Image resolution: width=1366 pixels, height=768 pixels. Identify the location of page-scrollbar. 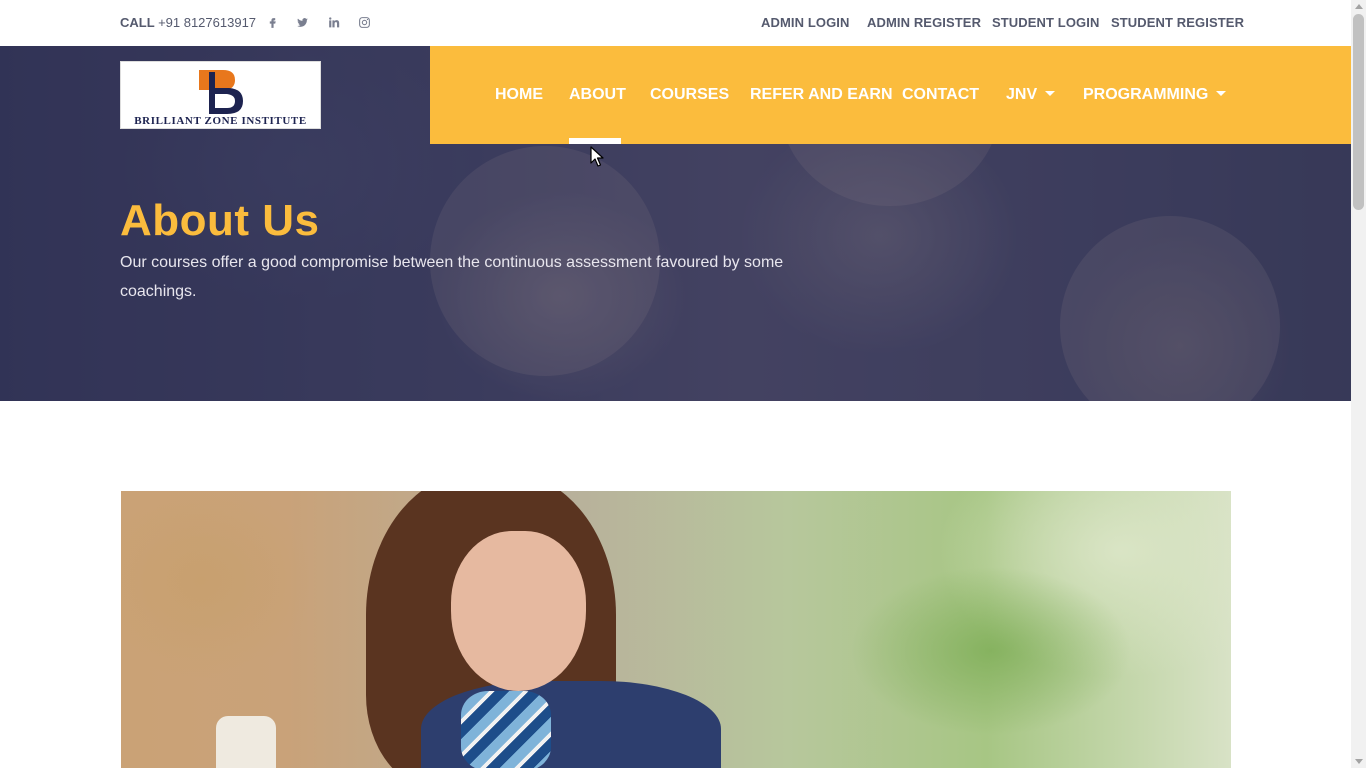
(1358, 384).